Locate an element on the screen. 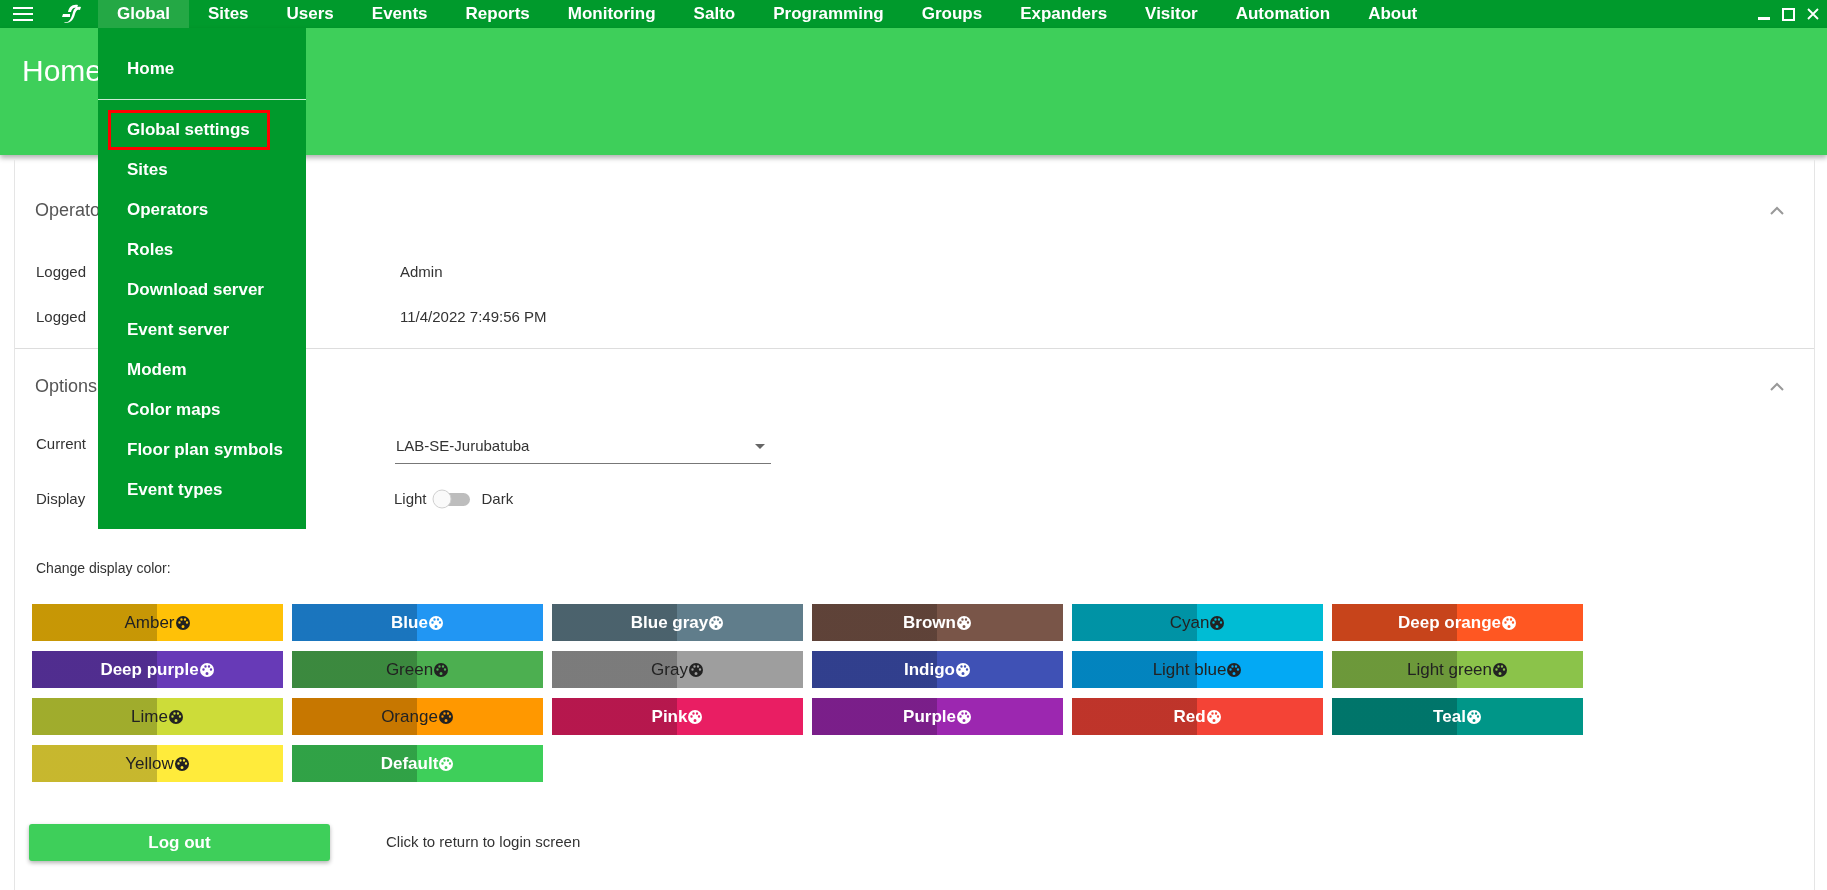 This screenshot has width=1827, height=890. menu-item: Monitoring is located at coordinates (611, 14).